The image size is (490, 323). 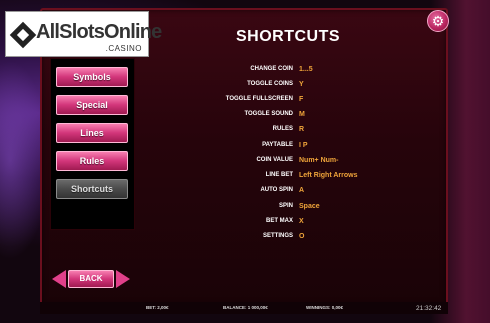 I want to click on logo-diamond-icon, so click(x=23, y=35).